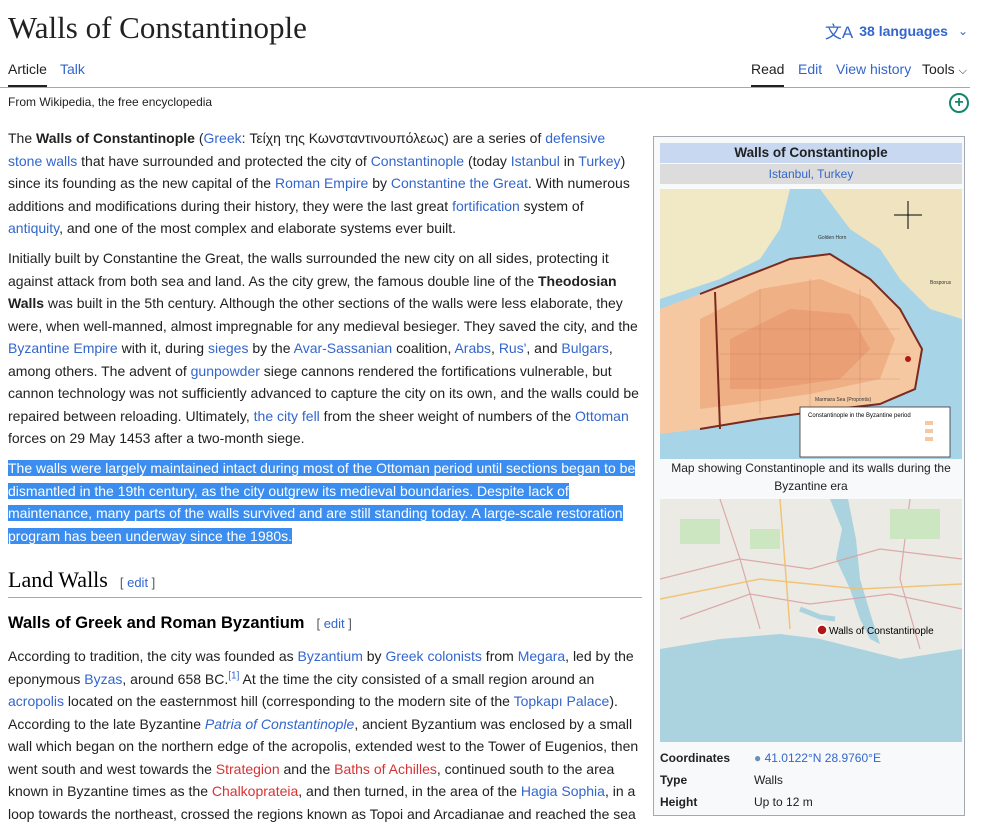  Describe the element at coordinates (768, 73) in the screenshot. I see `tab-read: Read` at that location.